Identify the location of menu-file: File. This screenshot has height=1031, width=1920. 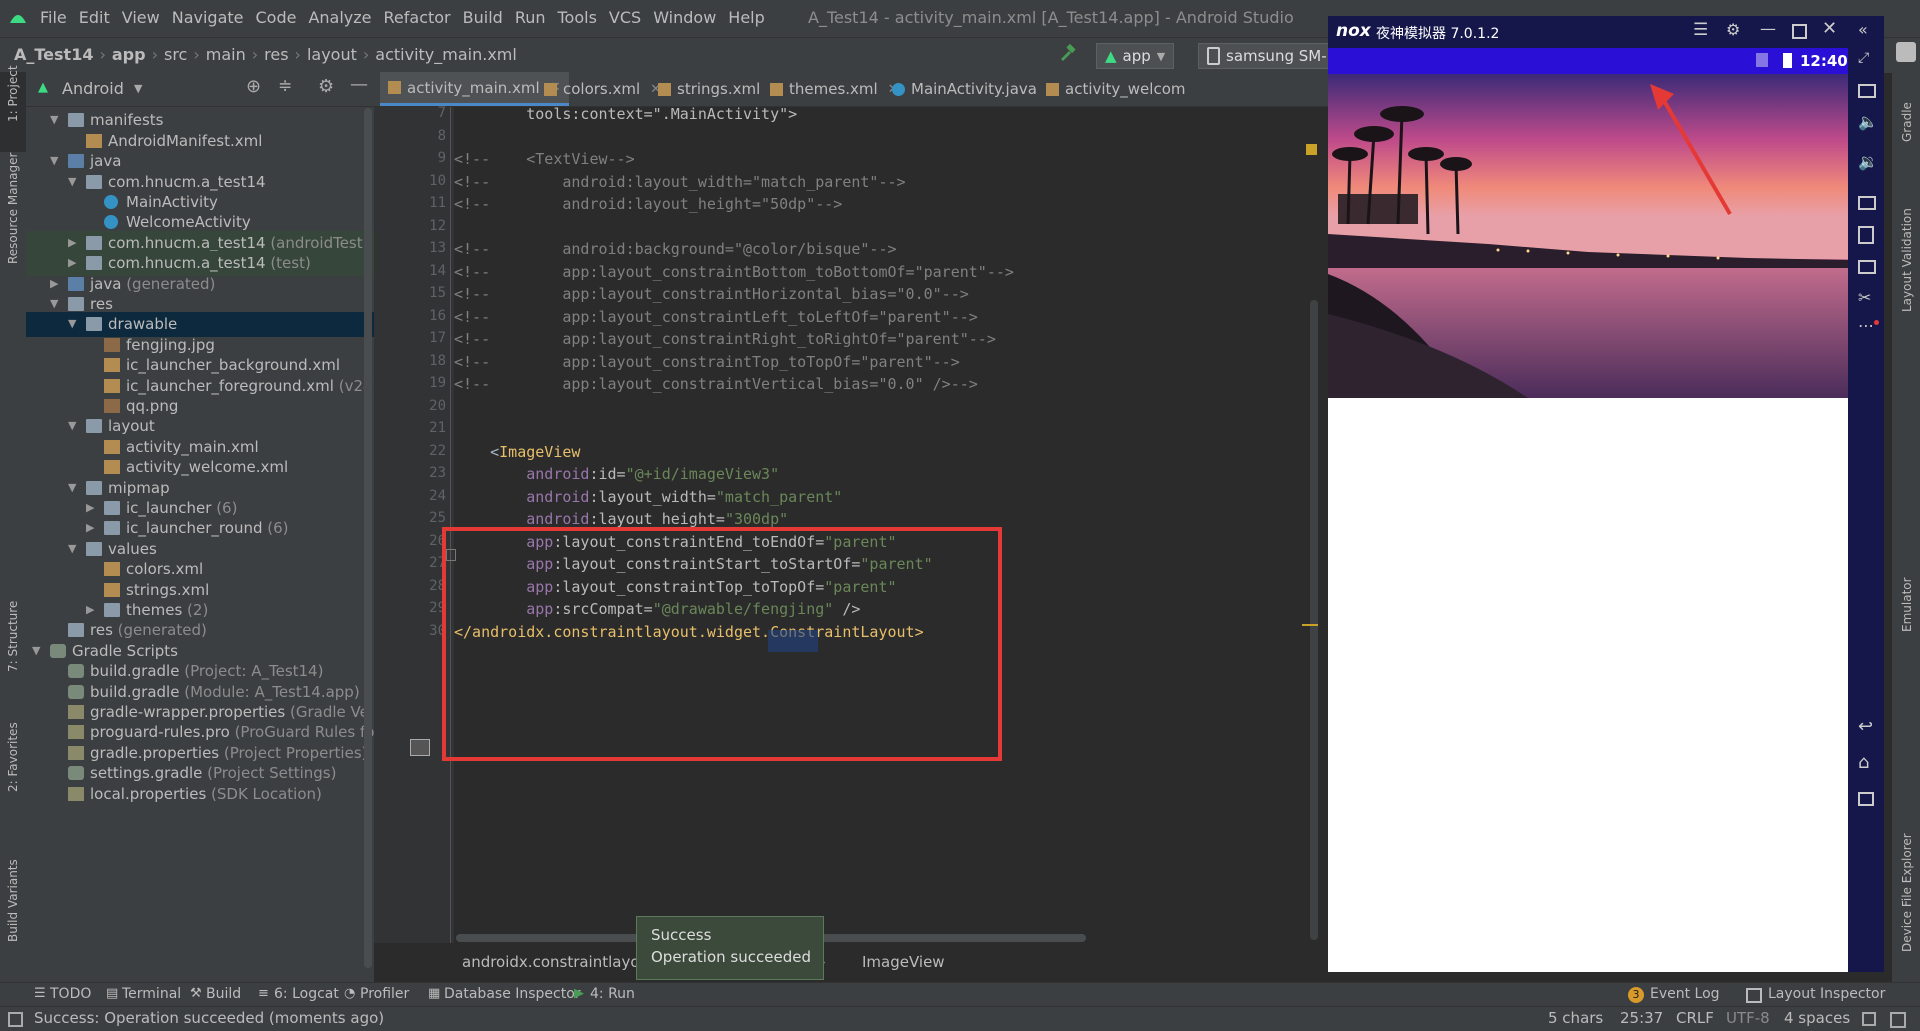
(53, 17).